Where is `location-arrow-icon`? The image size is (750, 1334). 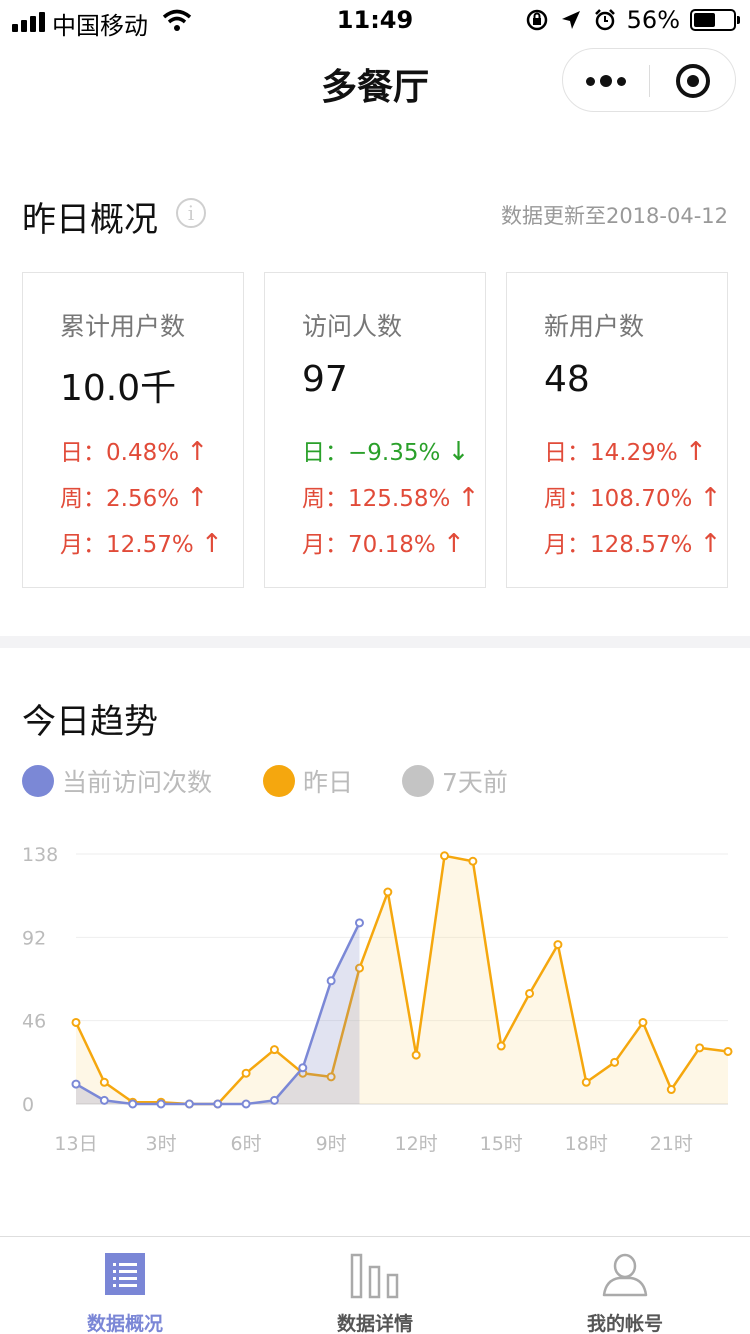
location-arrow-icon is located at coordinates (570, 20).